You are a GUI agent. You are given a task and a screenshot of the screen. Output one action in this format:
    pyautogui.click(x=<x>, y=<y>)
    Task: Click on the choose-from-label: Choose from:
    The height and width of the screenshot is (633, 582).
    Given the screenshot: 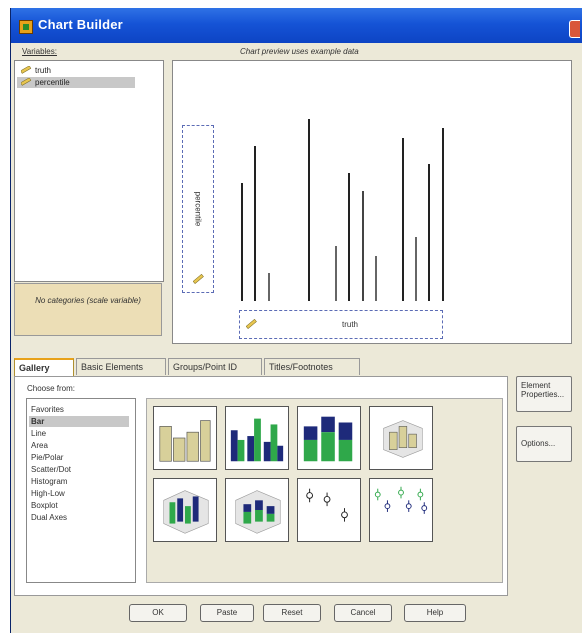 What is the action you would take?
    pyautogui.click(x=51, y=388)
    